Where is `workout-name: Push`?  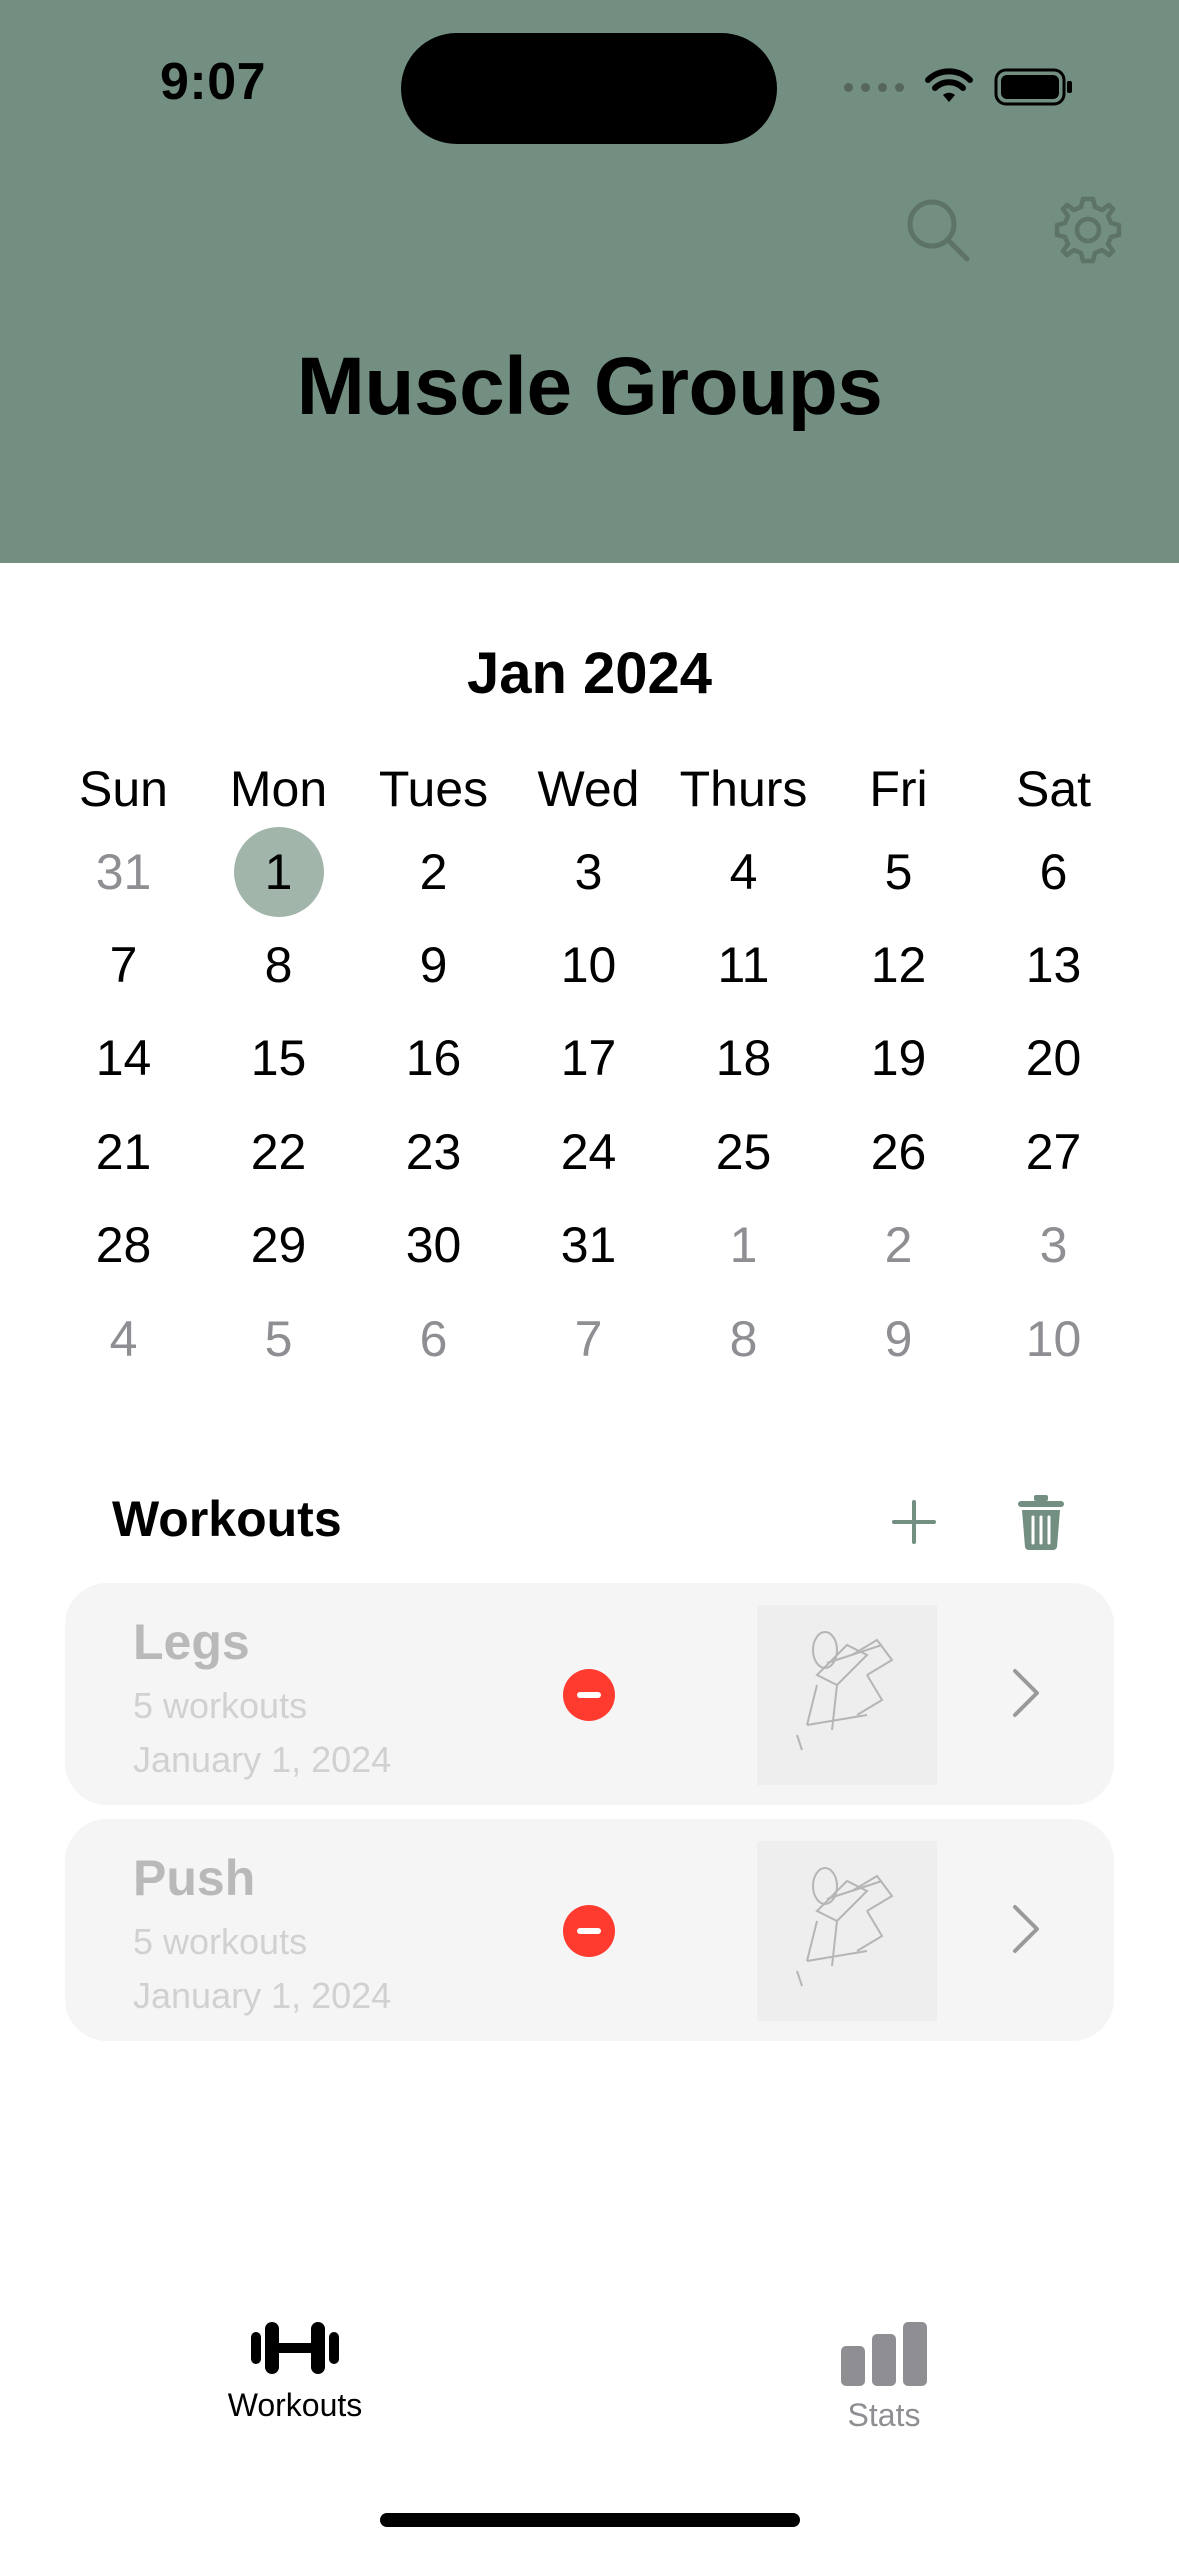
workout-name: Push is located at coordinates (194, 1878).